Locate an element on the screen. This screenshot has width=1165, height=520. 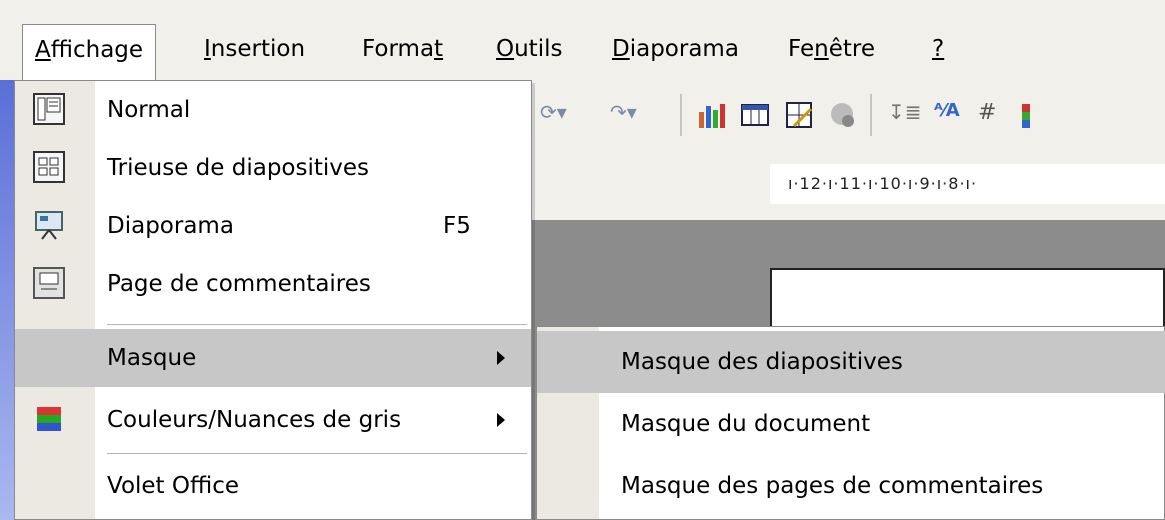
color-grayscale-icon is located at coordinates (49, 419).